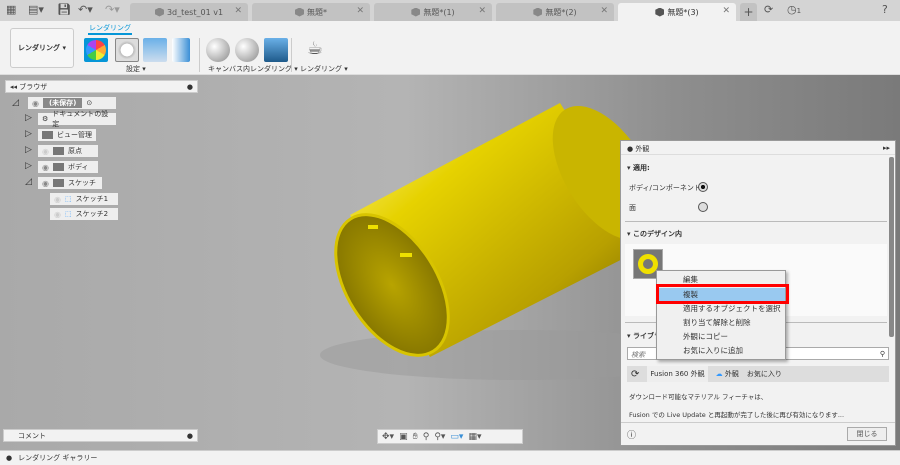 This screenshot has width=900, height=465. I want to click on comments-header: コメント ●, so click(100, 435).